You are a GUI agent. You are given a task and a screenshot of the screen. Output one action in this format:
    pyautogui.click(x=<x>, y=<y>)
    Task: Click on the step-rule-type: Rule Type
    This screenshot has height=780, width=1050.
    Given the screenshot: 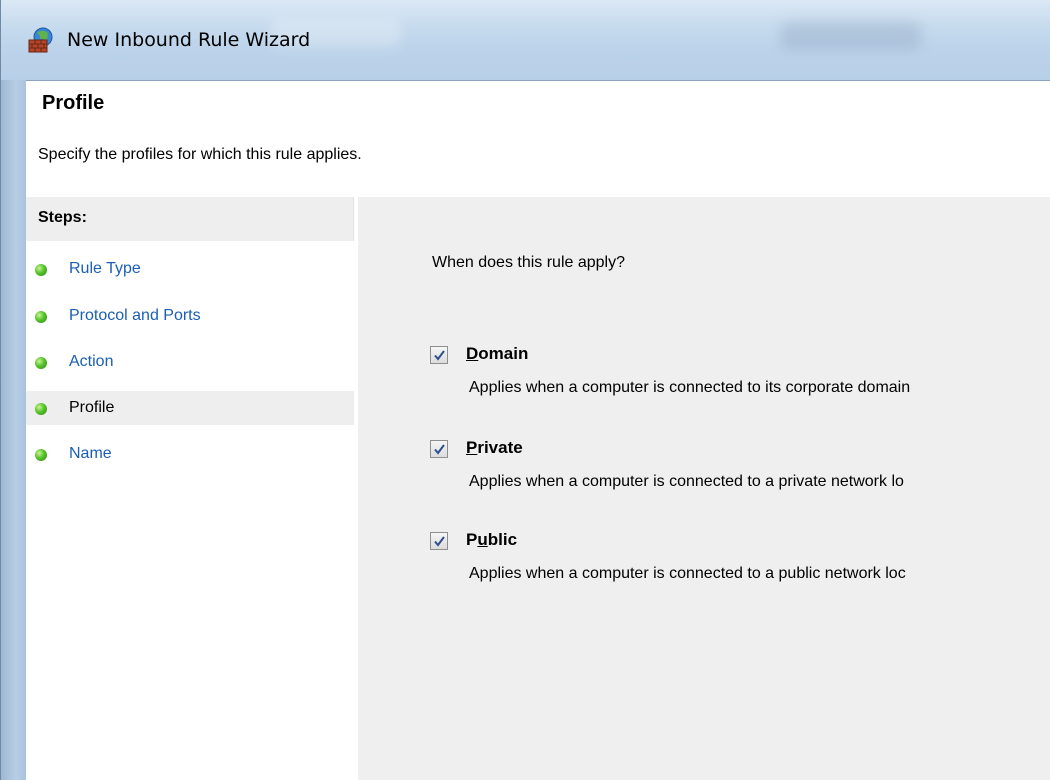 What is the action you would take?
    pyautogui.click(x=190, y=269)
    